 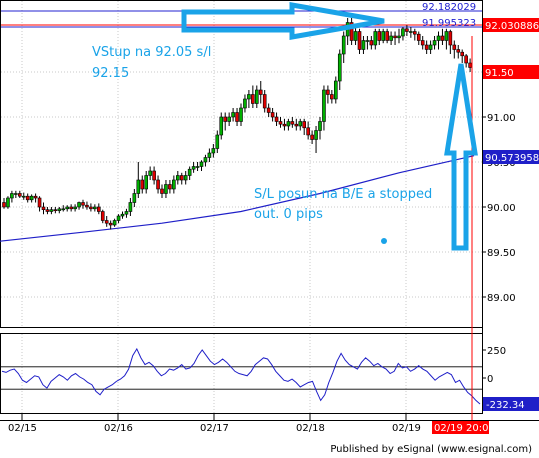 What do you see at coordinates (501, 298) in the screenshot?
I see `y-tick-label: 89.00` at bounding box center [501, 298].